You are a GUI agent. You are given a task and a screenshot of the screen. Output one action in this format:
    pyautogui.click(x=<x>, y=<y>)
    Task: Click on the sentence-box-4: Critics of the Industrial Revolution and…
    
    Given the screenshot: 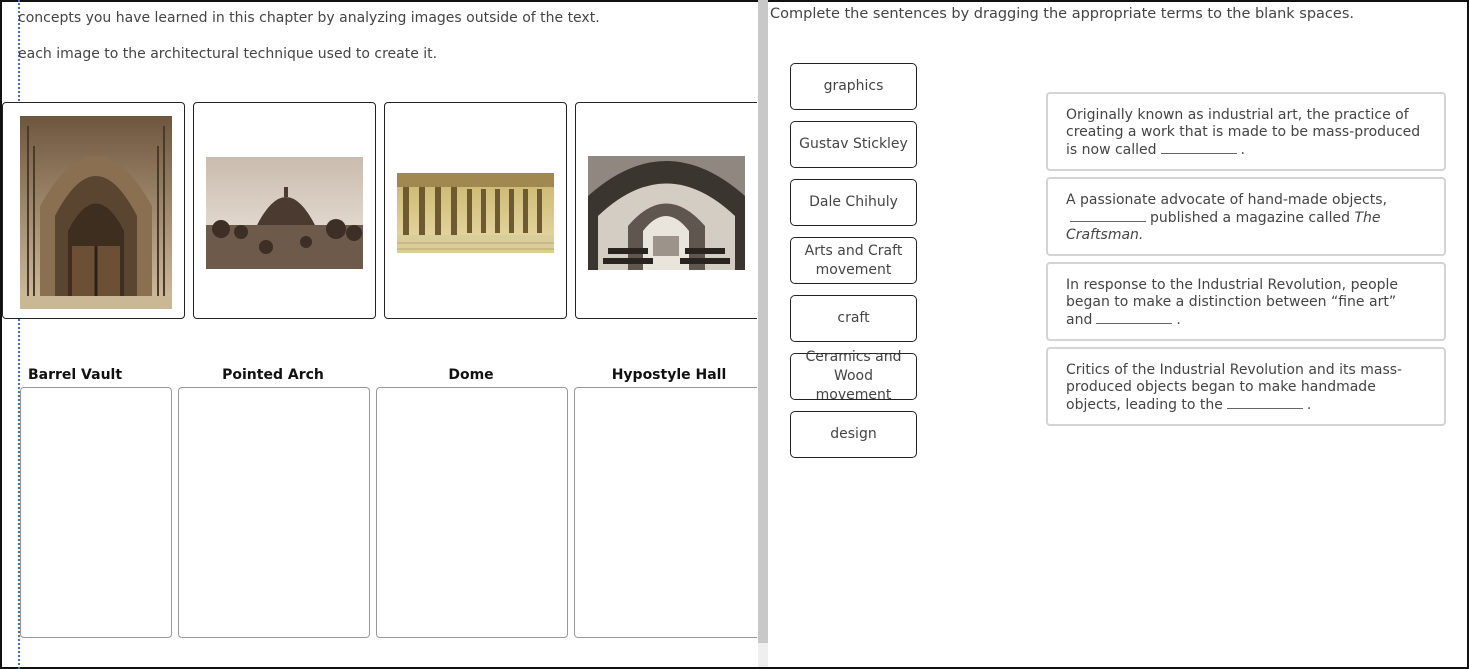 What is the action you would take?
    pyautogui.click(x=1246, y=386)
    